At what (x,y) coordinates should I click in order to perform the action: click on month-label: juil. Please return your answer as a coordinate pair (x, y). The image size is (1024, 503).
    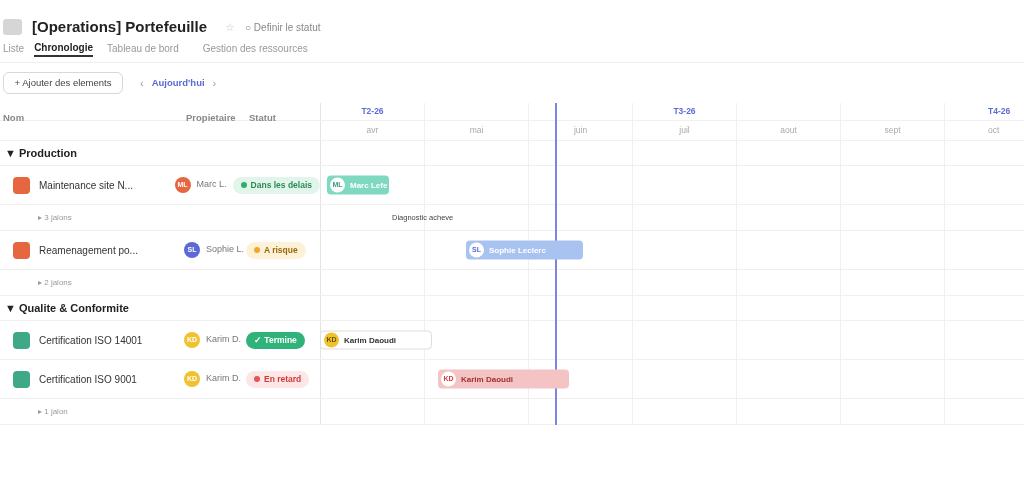
    Looking at the image, I should click on (684, 130).